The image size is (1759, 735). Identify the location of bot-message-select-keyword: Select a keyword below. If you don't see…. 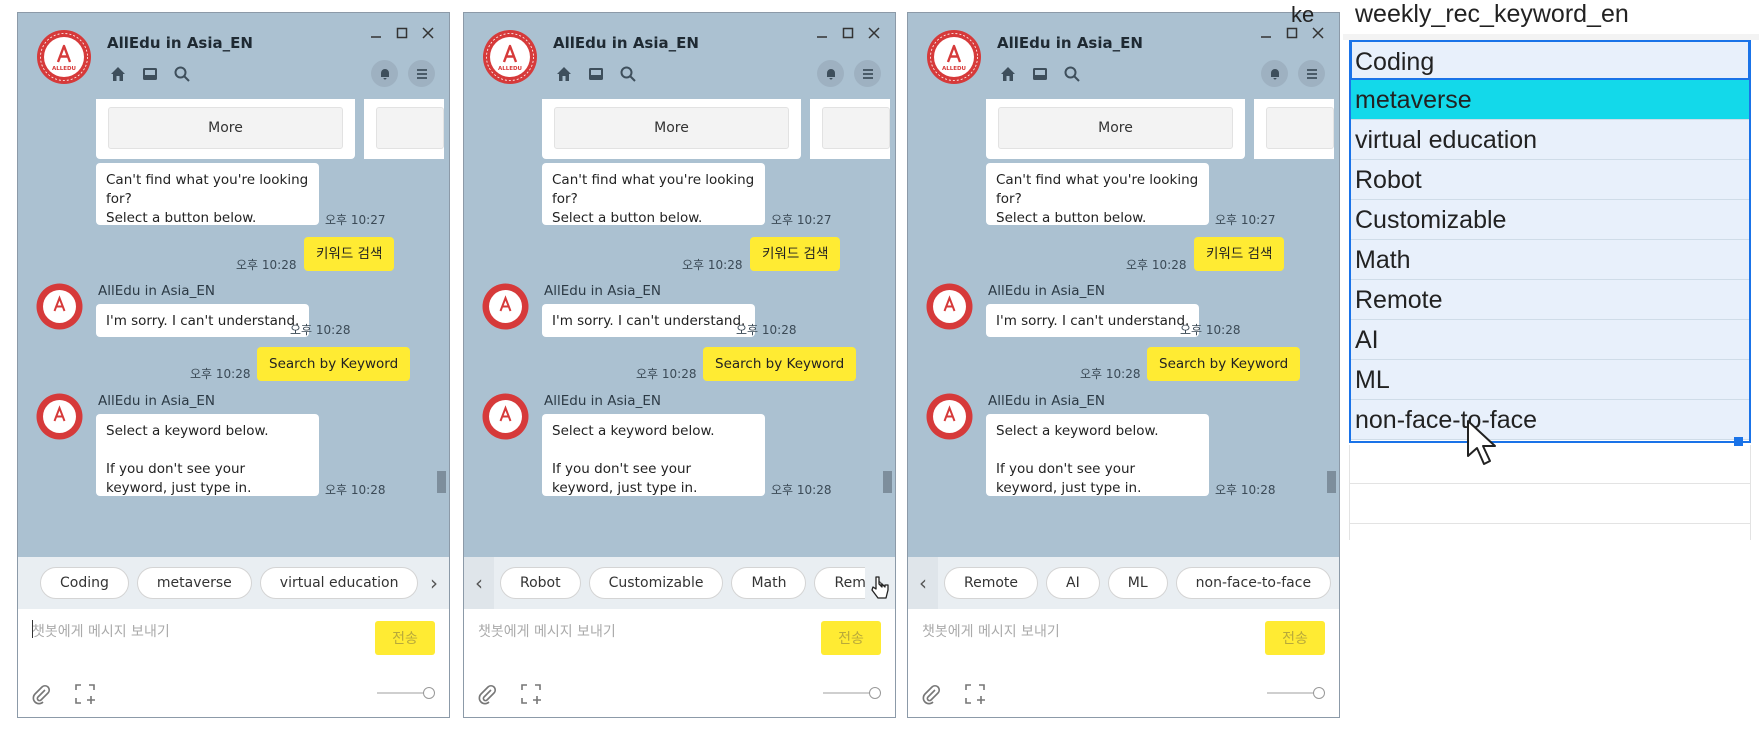
(653, 455).